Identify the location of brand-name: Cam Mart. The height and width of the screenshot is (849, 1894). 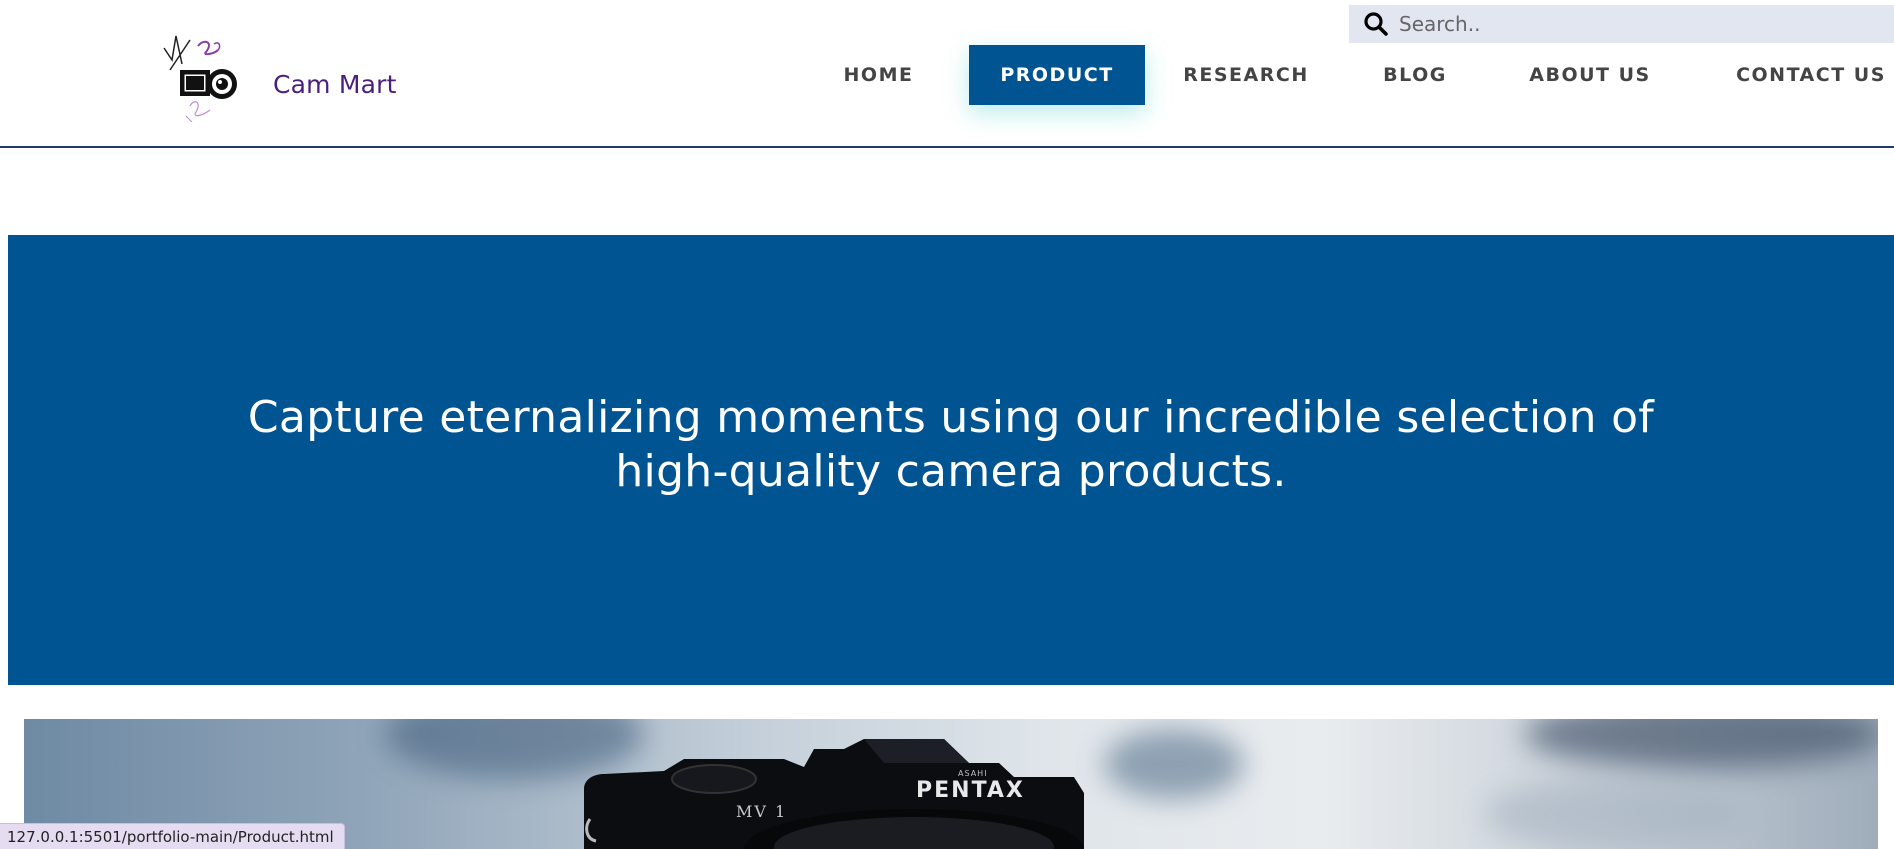
(335, 84).